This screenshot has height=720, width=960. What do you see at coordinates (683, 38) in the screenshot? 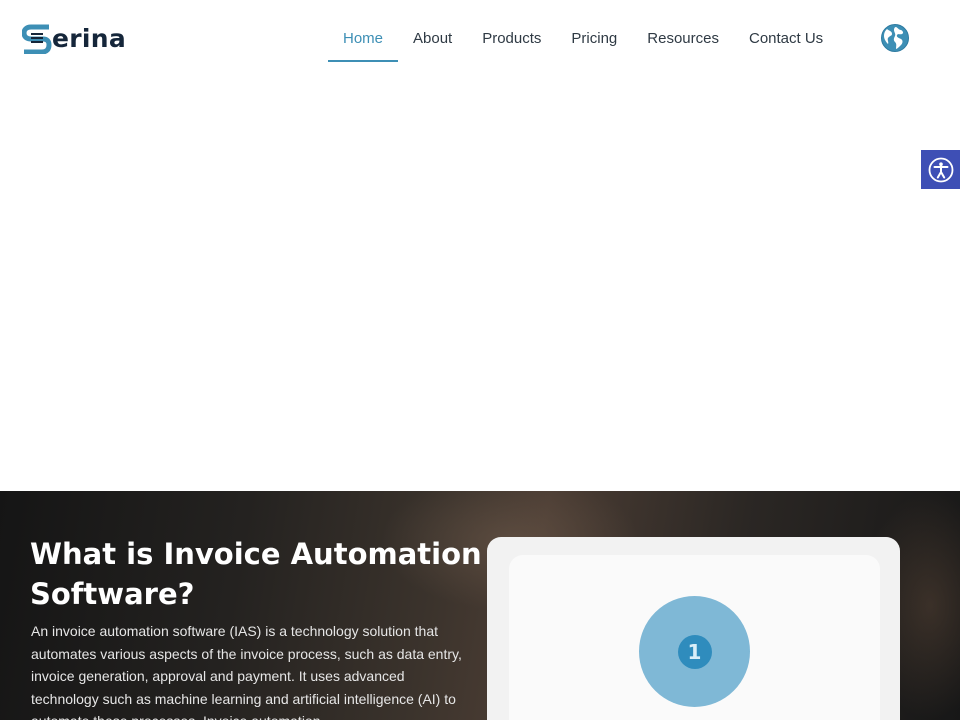
I see `nav-item-label: Resources` at bounding box center [683, 38].